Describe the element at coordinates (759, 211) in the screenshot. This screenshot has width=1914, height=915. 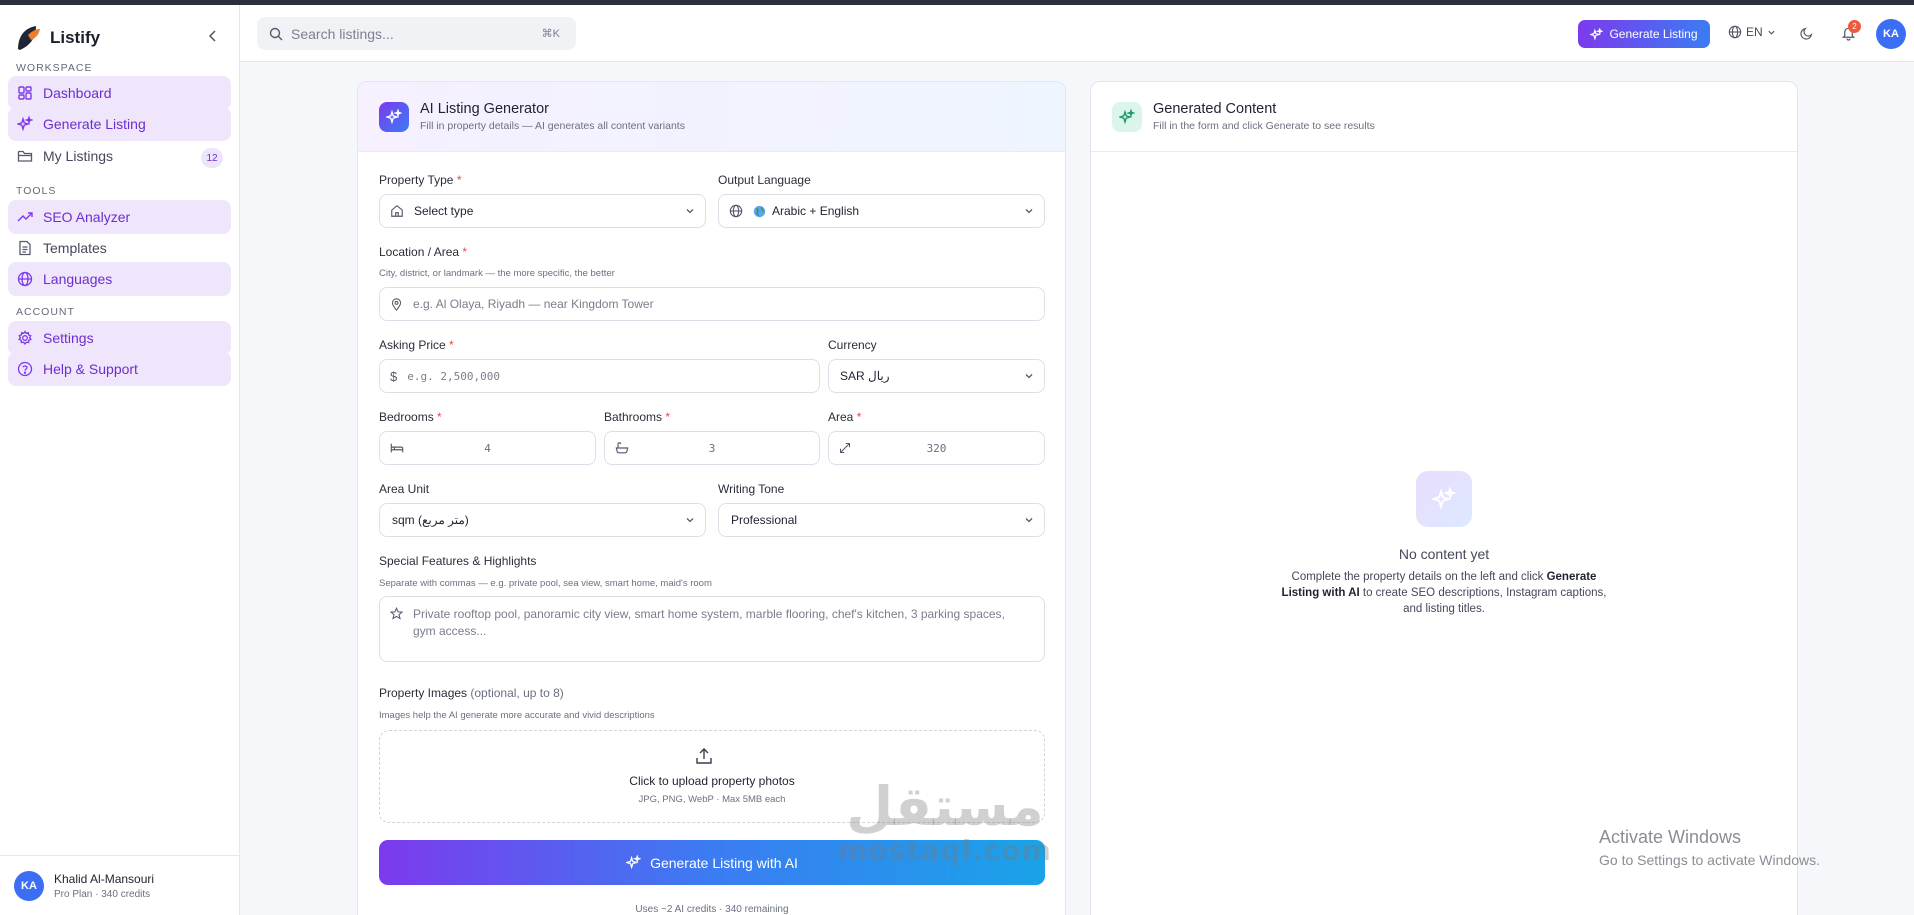
I see `globe-emoji-icon` at that location.